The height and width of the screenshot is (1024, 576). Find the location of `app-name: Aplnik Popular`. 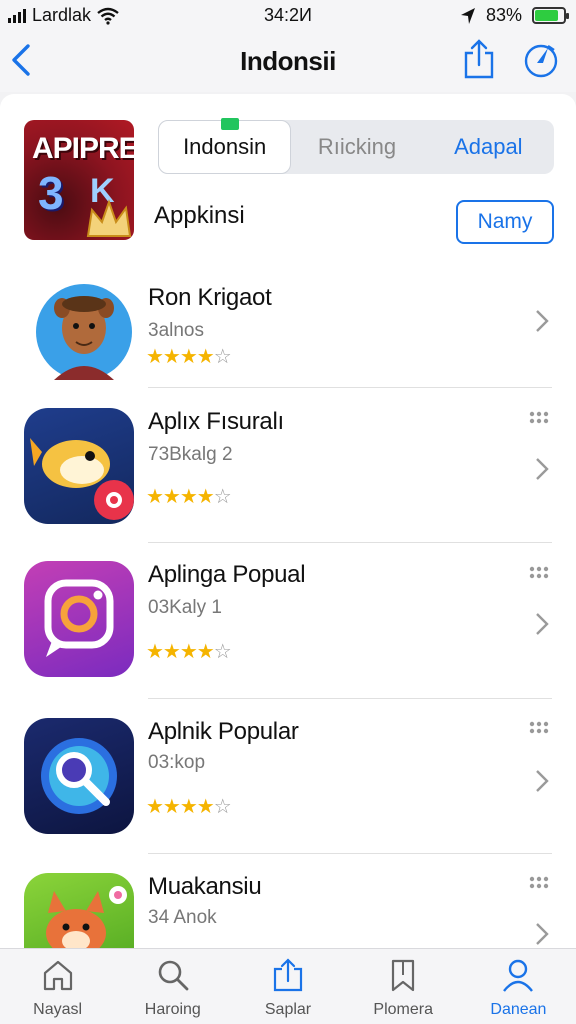

app-name: Aplnik Popular is located at coordinates (223, 731).